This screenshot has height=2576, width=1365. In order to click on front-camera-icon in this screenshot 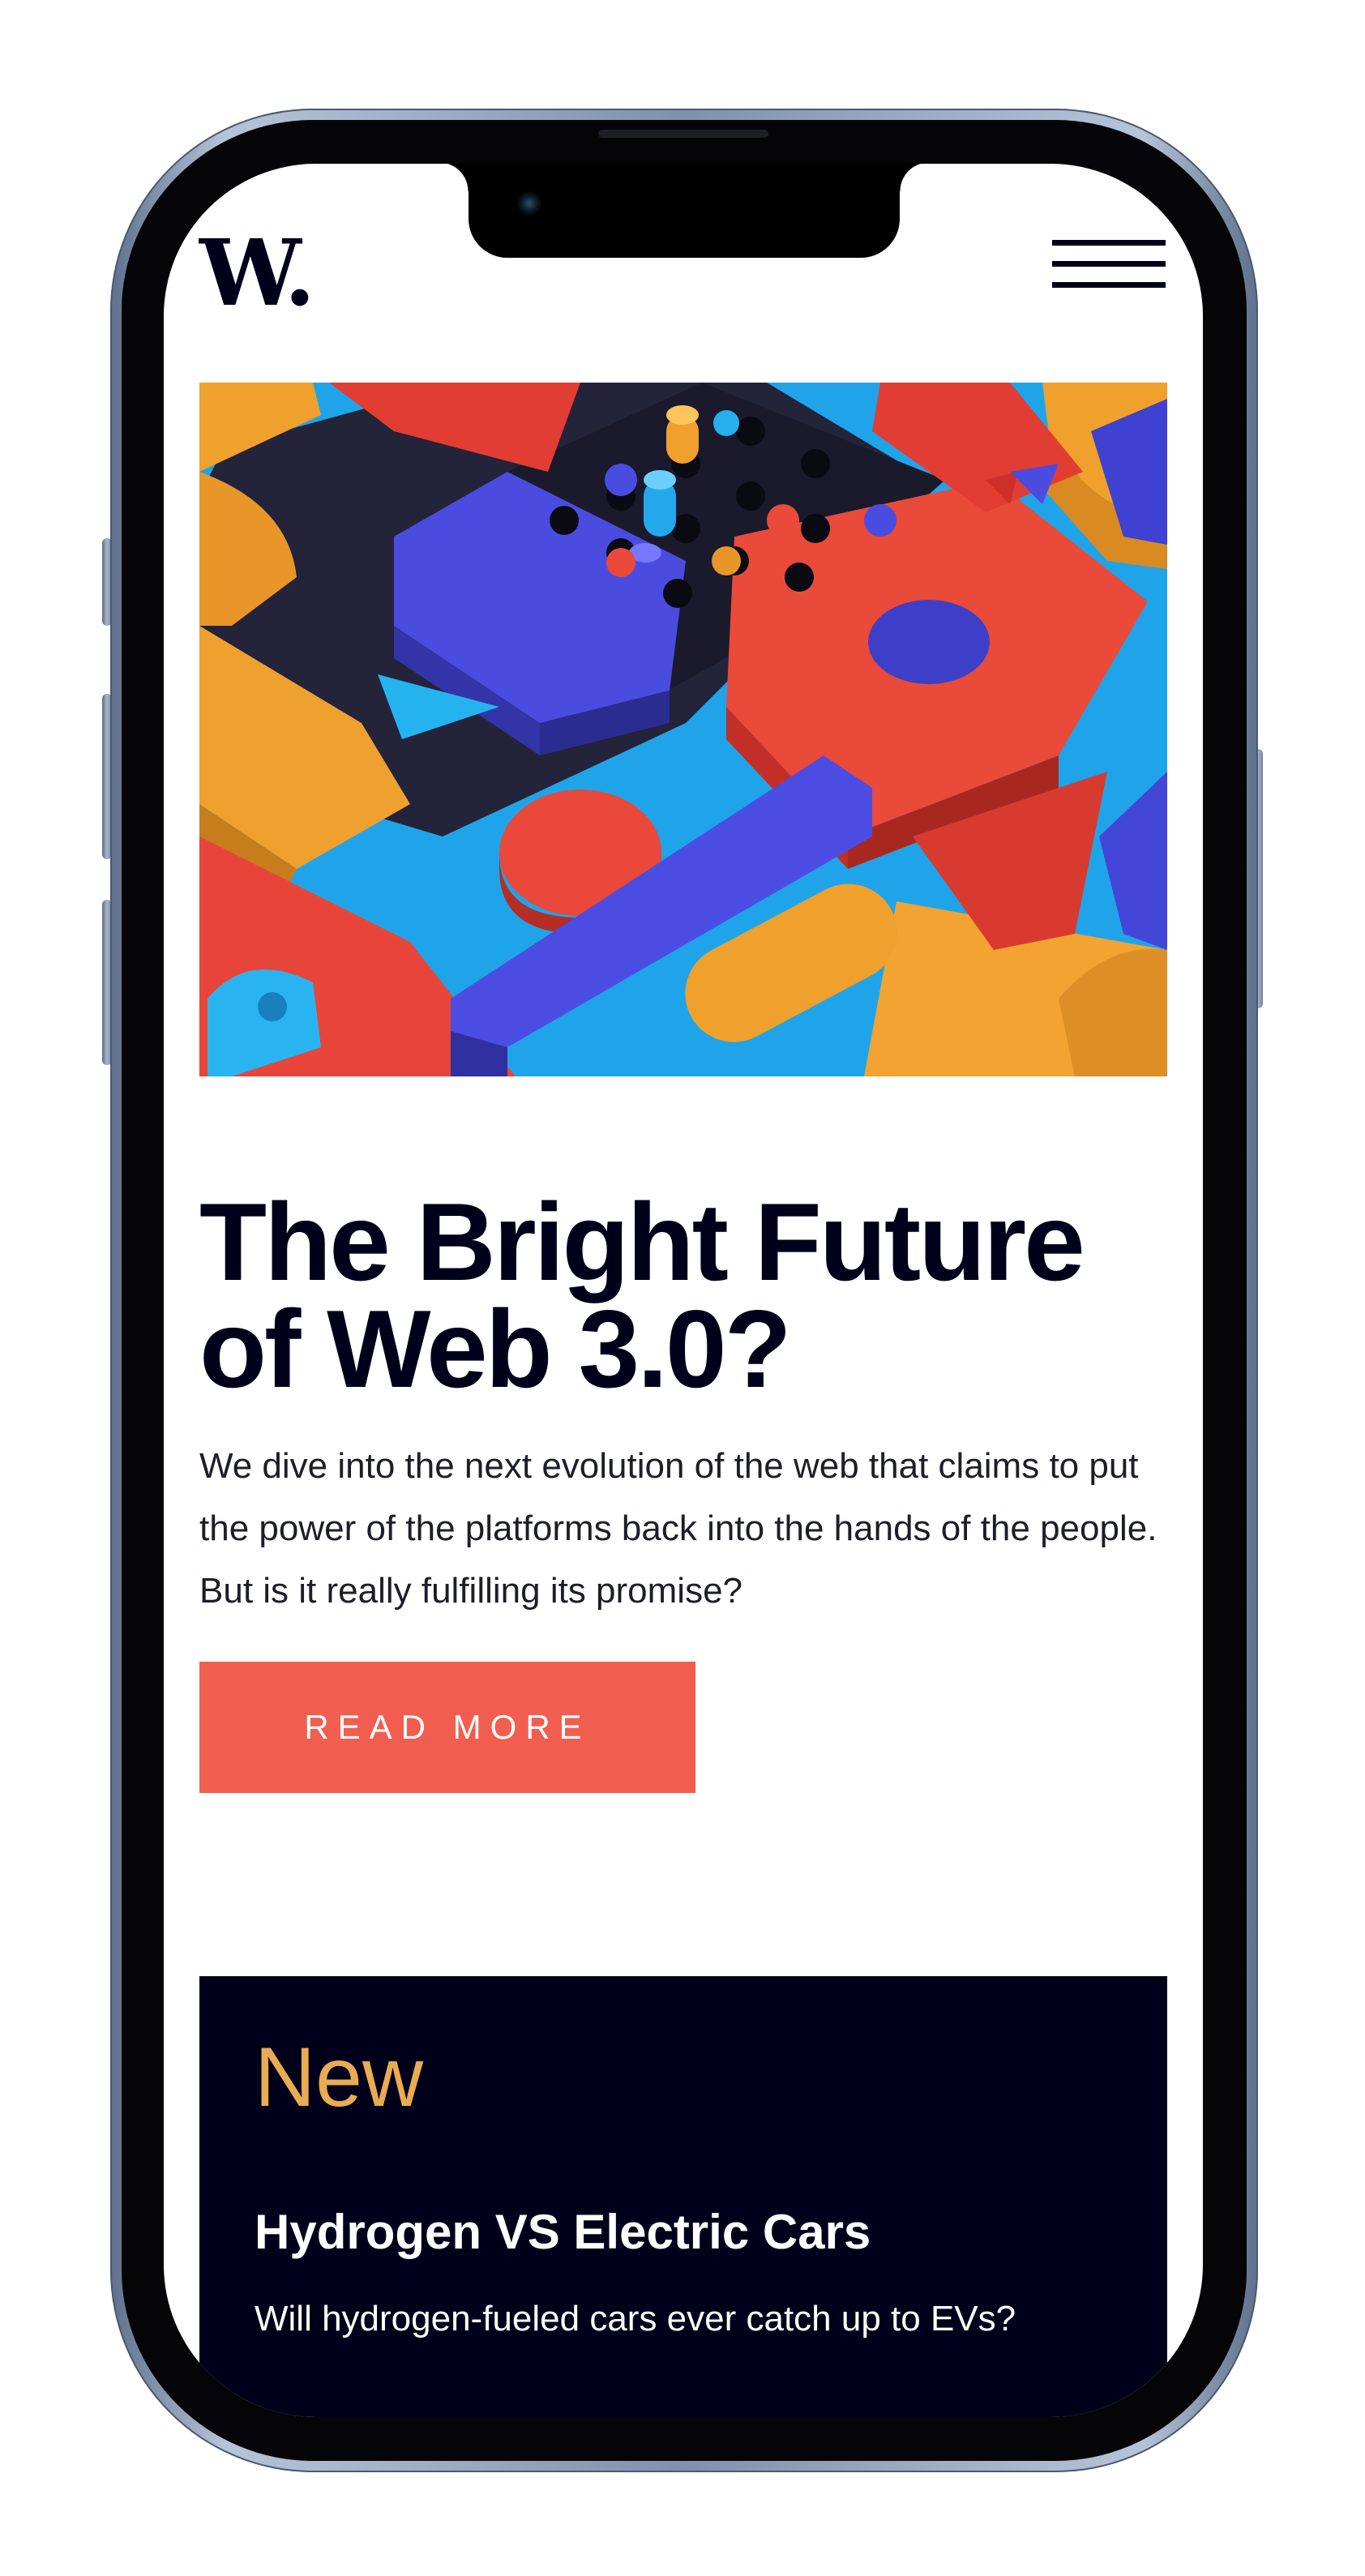, I will do `click(529, 203)`.